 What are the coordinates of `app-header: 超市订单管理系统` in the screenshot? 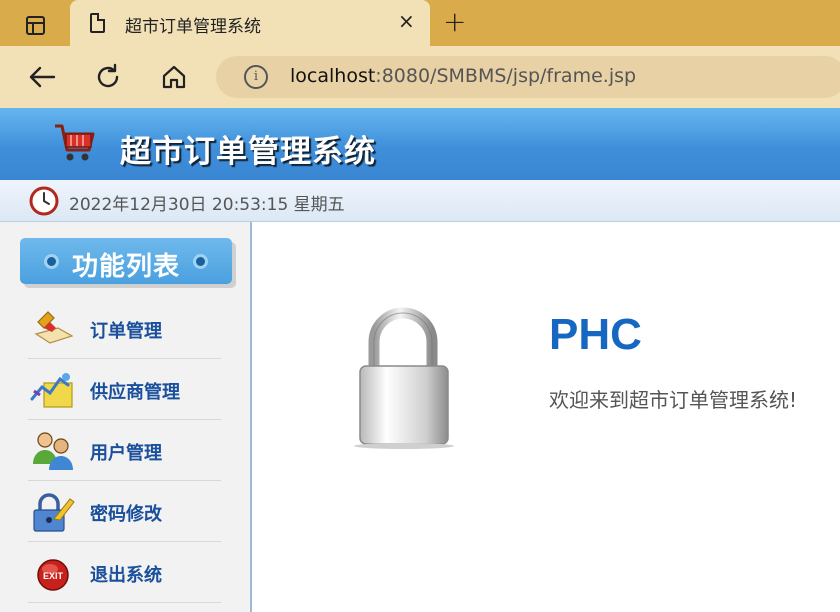 It's located at (420, 144).